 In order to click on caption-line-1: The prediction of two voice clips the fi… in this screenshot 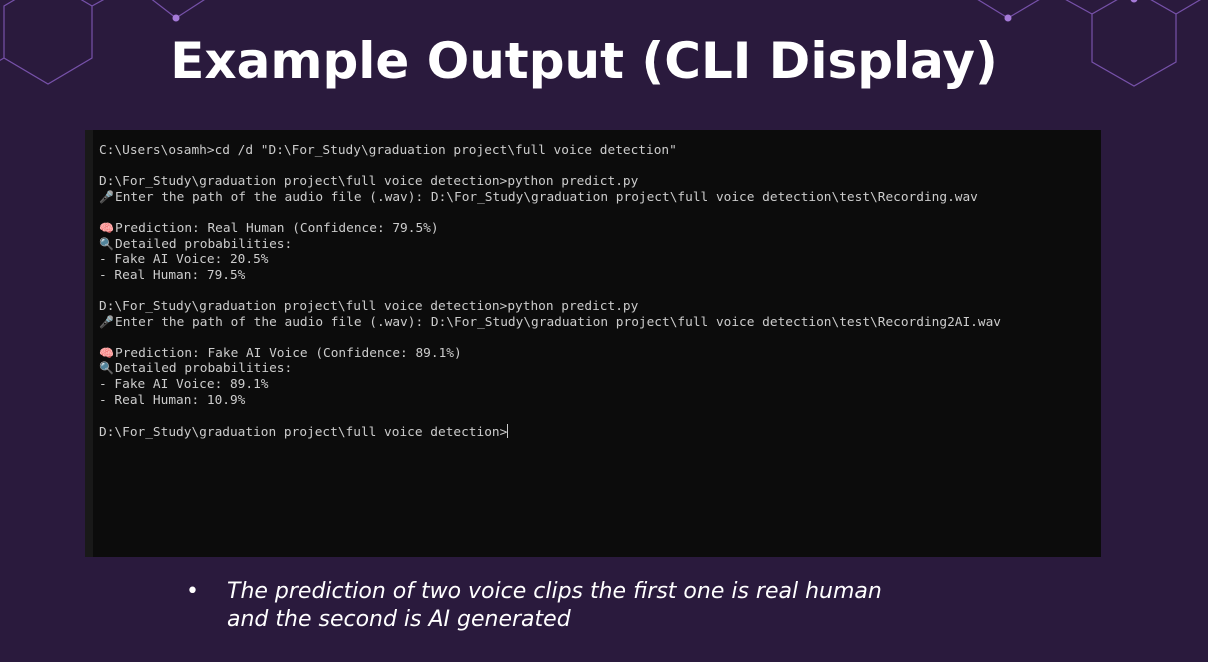, I will do `click(554, 591)`.